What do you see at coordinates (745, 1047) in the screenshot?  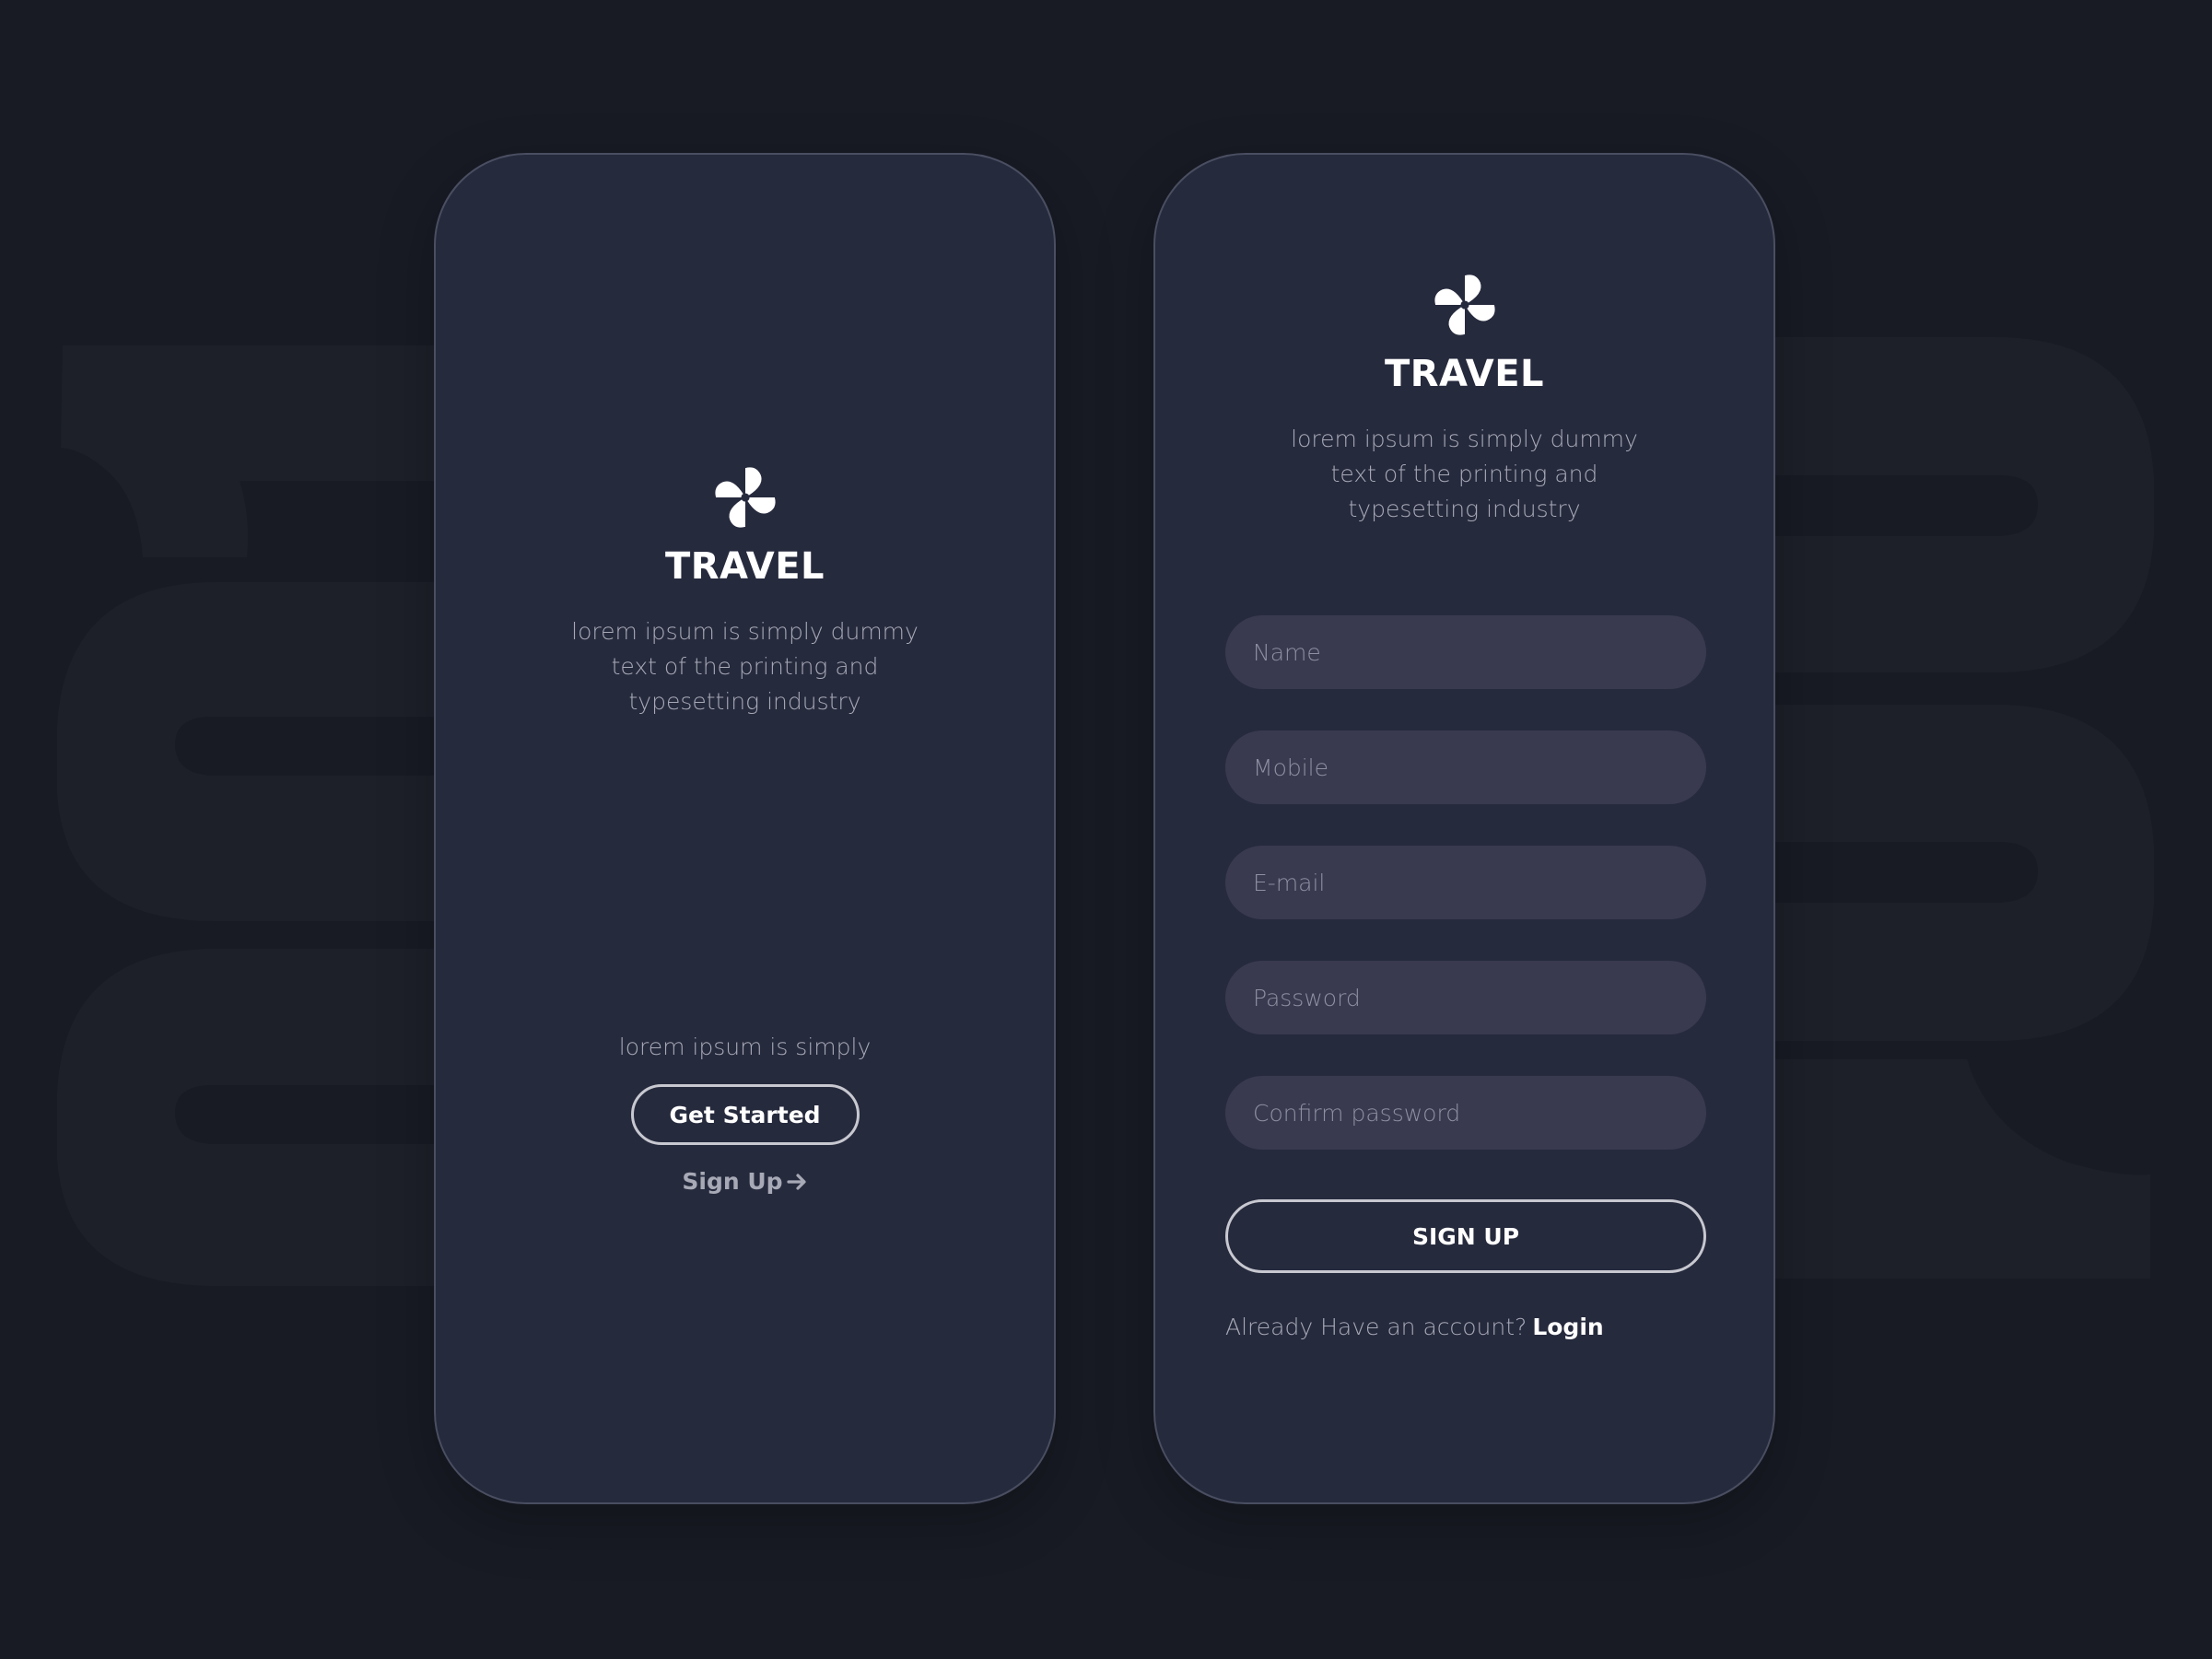 I see `small-caption: lorem ipsum is simply` at bounding box center [745, 1047].